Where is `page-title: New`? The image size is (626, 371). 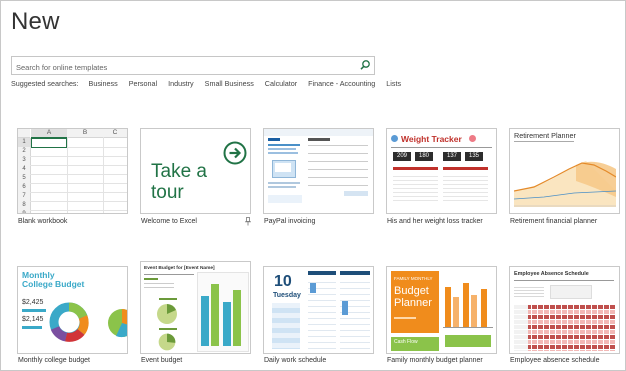 page-title: New is located at coordinates (35, 21).